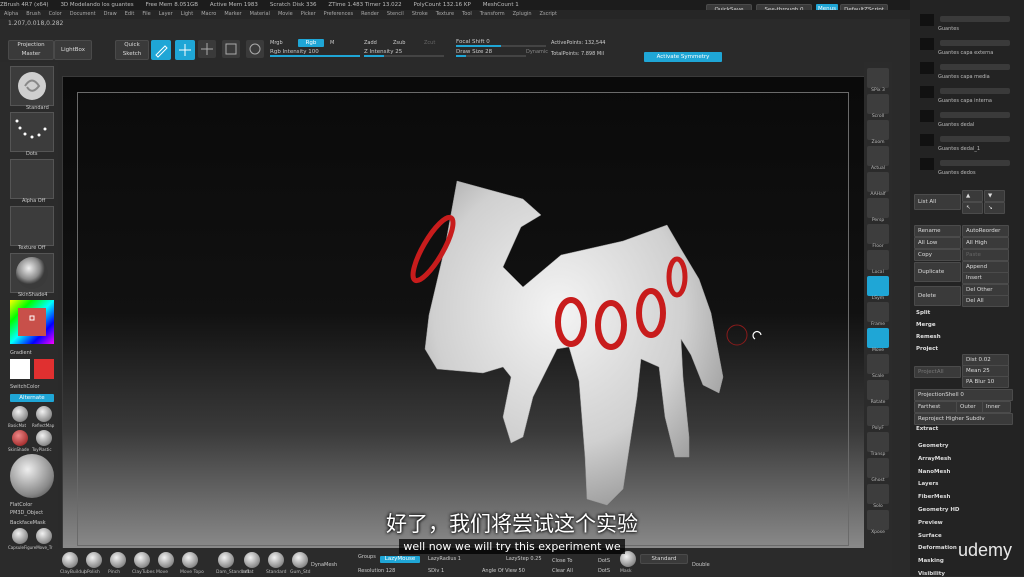 This screenshot has width=1024, height=577. I want to click on projection-shell-slider: ProjectionShell 0, so click(963, 395).